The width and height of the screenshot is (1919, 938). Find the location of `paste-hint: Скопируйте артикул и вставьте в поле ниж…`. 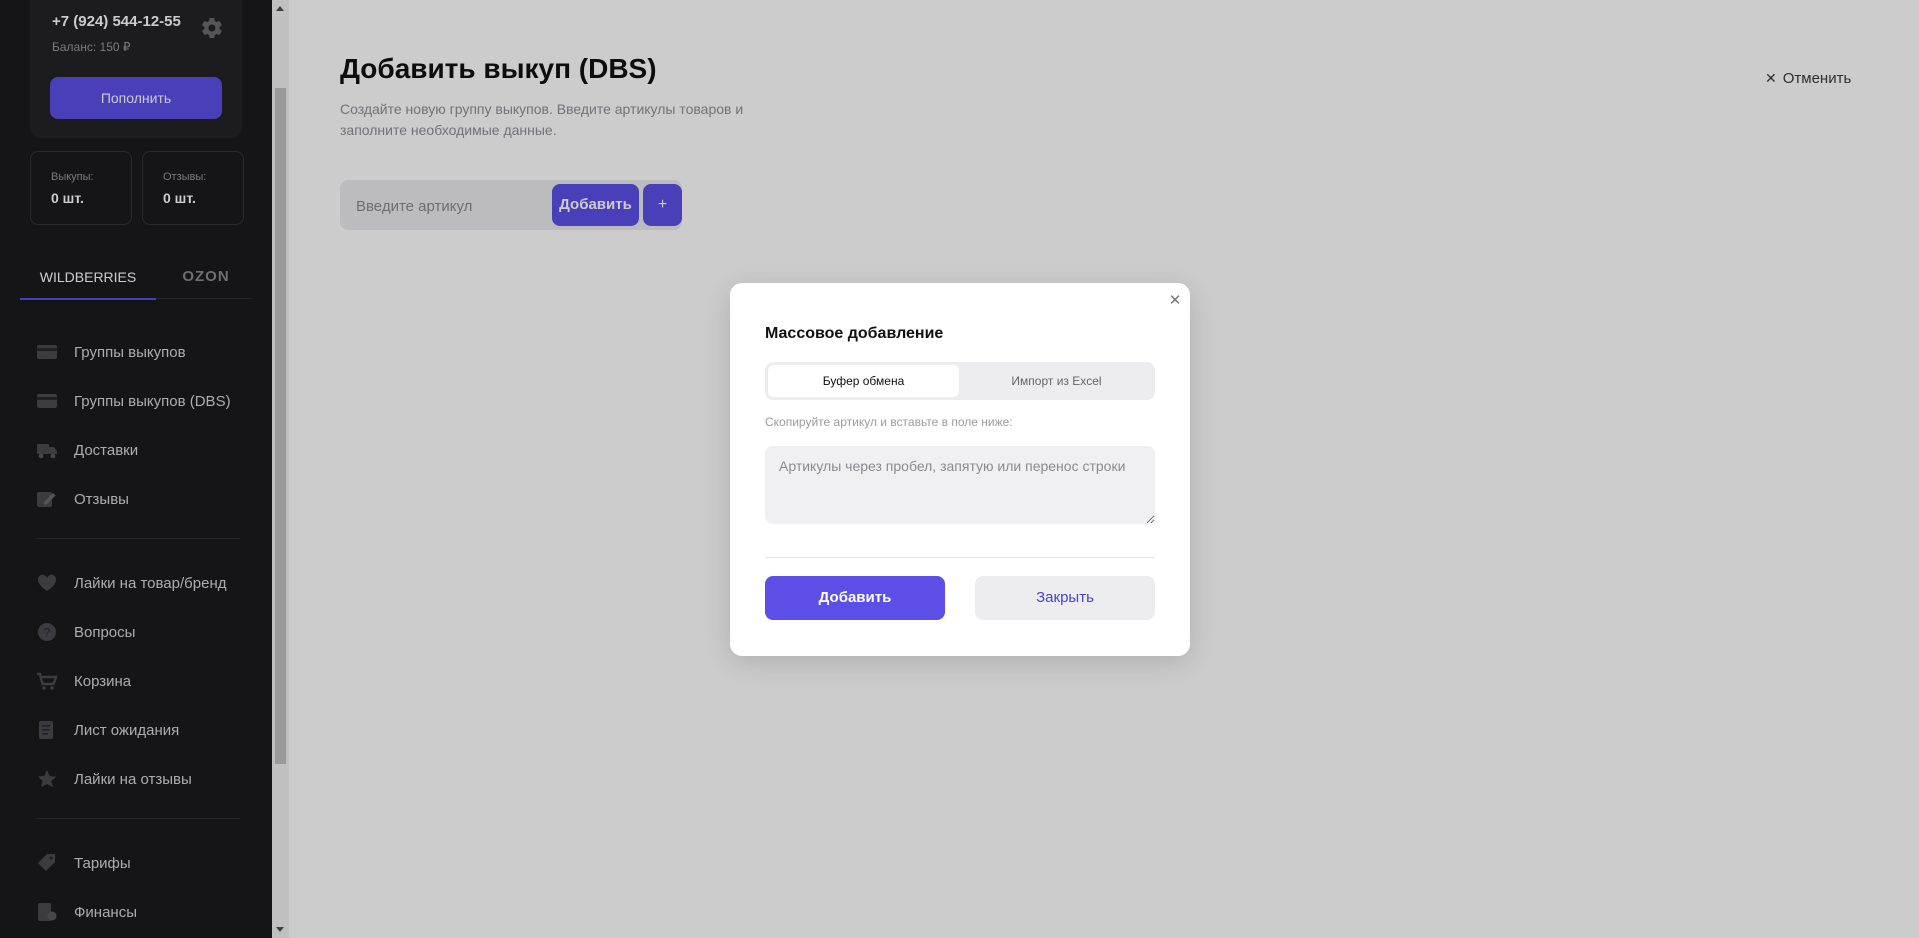

paste-hint: Скопируйте артикул и вставьте в поле ниж… is located at coordinates (889, 422).